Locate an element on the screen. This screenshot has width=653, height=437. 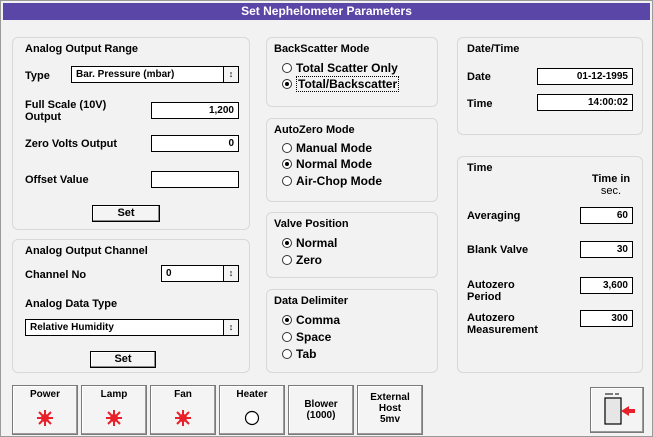
radio-valve-zero: Zero is located at coordinates (302, 260).